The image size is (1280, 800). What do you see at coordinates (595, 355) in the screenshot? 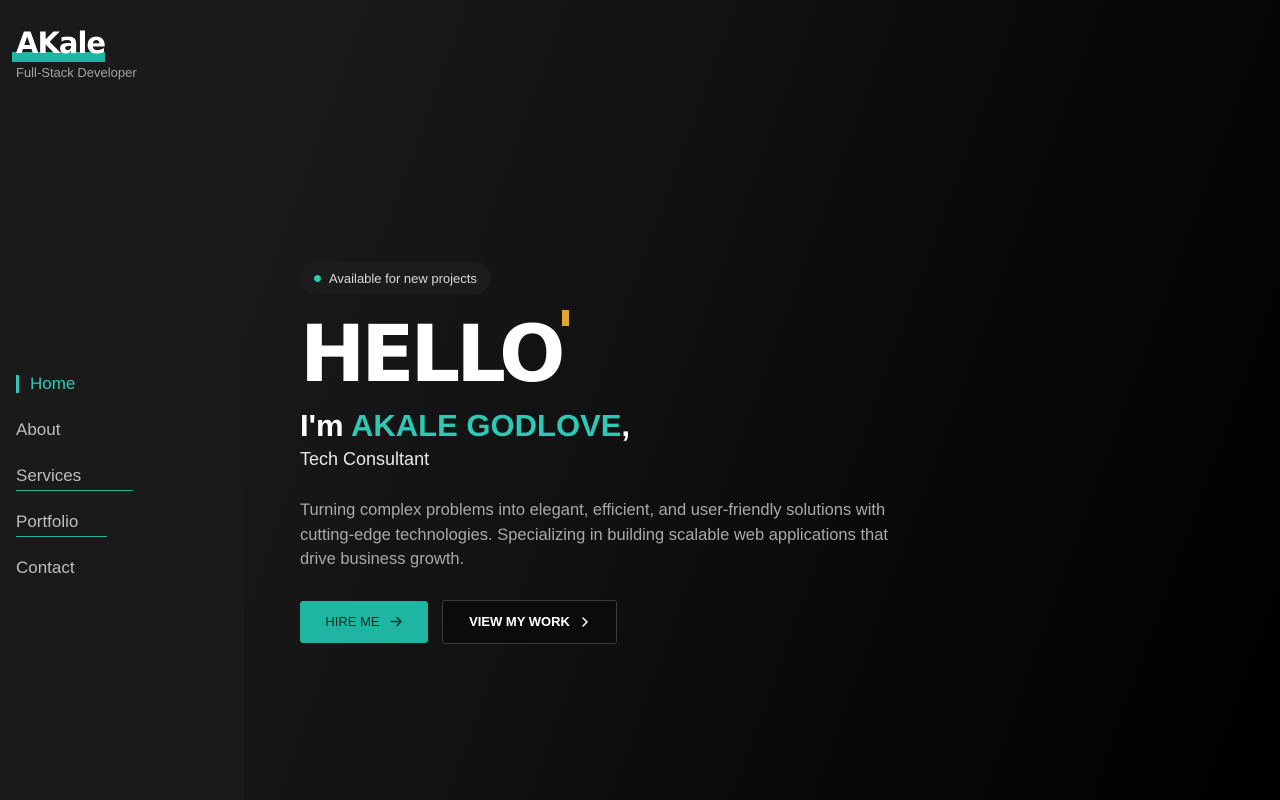
I see `greeting-row: HELLO` at bounding box center [595, 355].